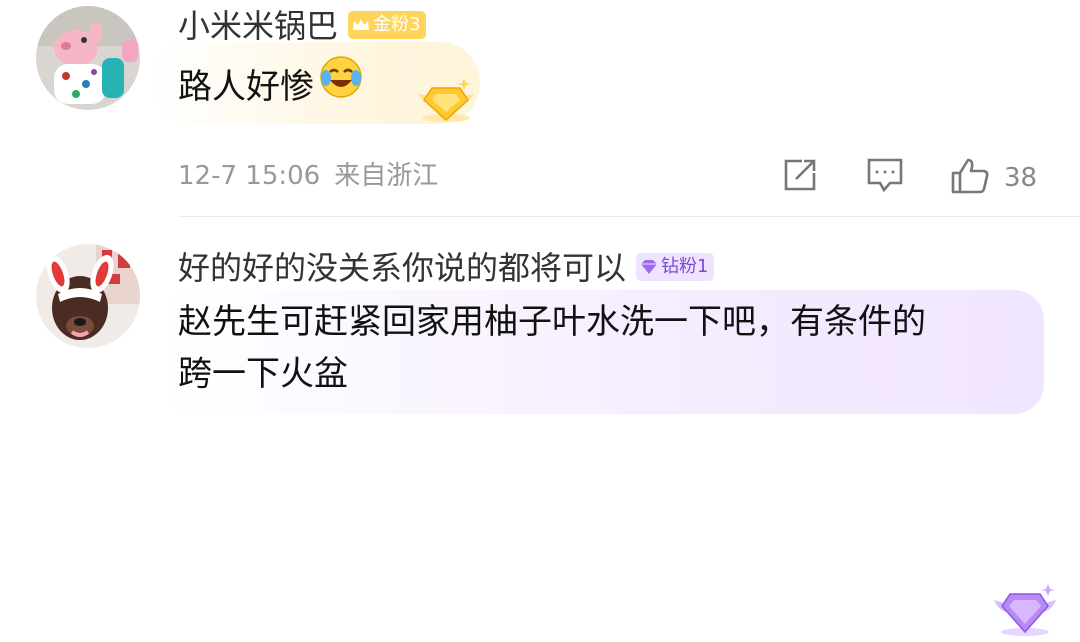  What do you see at coordinates (341, 84) in the screenshot?
I see `laugh-cry-emoji` at bounding box center [341, 84].